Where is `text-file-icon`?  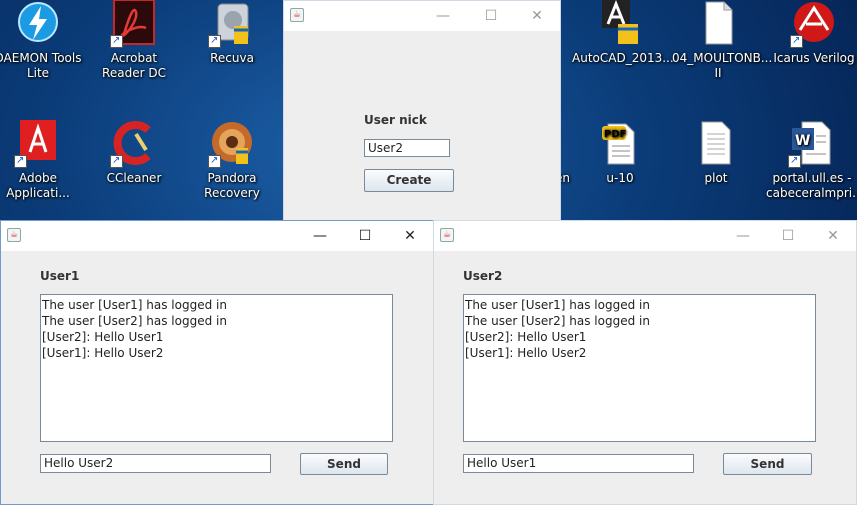
text-file-icon is located at coordinates (716, 144).